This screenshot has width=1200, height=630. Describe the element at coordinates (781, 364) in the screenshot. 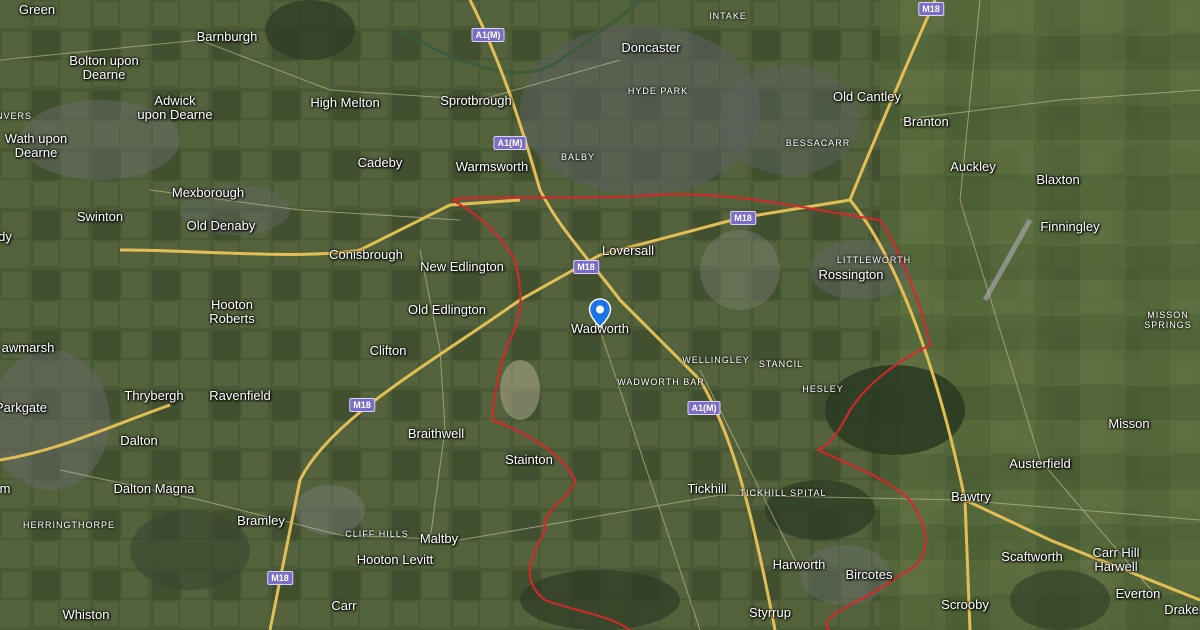

I see `locality-label-stancil: STANCIL` at that location.